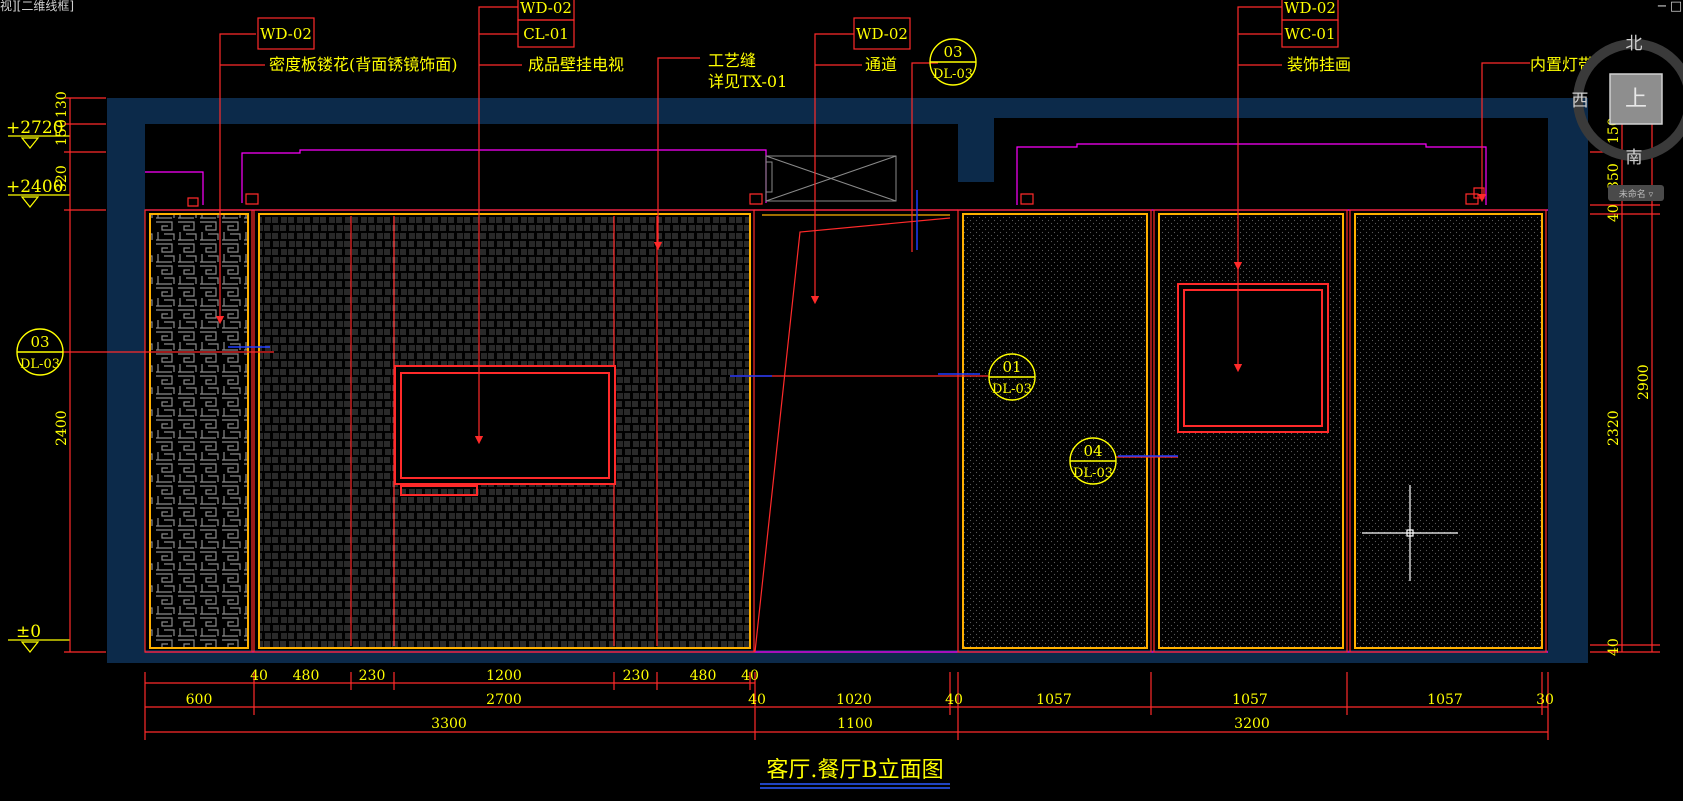  What do you see at coordinates (854, 700) in the screenshot?
I see `dim-1020: 1020` at bounding box center [854, 700].